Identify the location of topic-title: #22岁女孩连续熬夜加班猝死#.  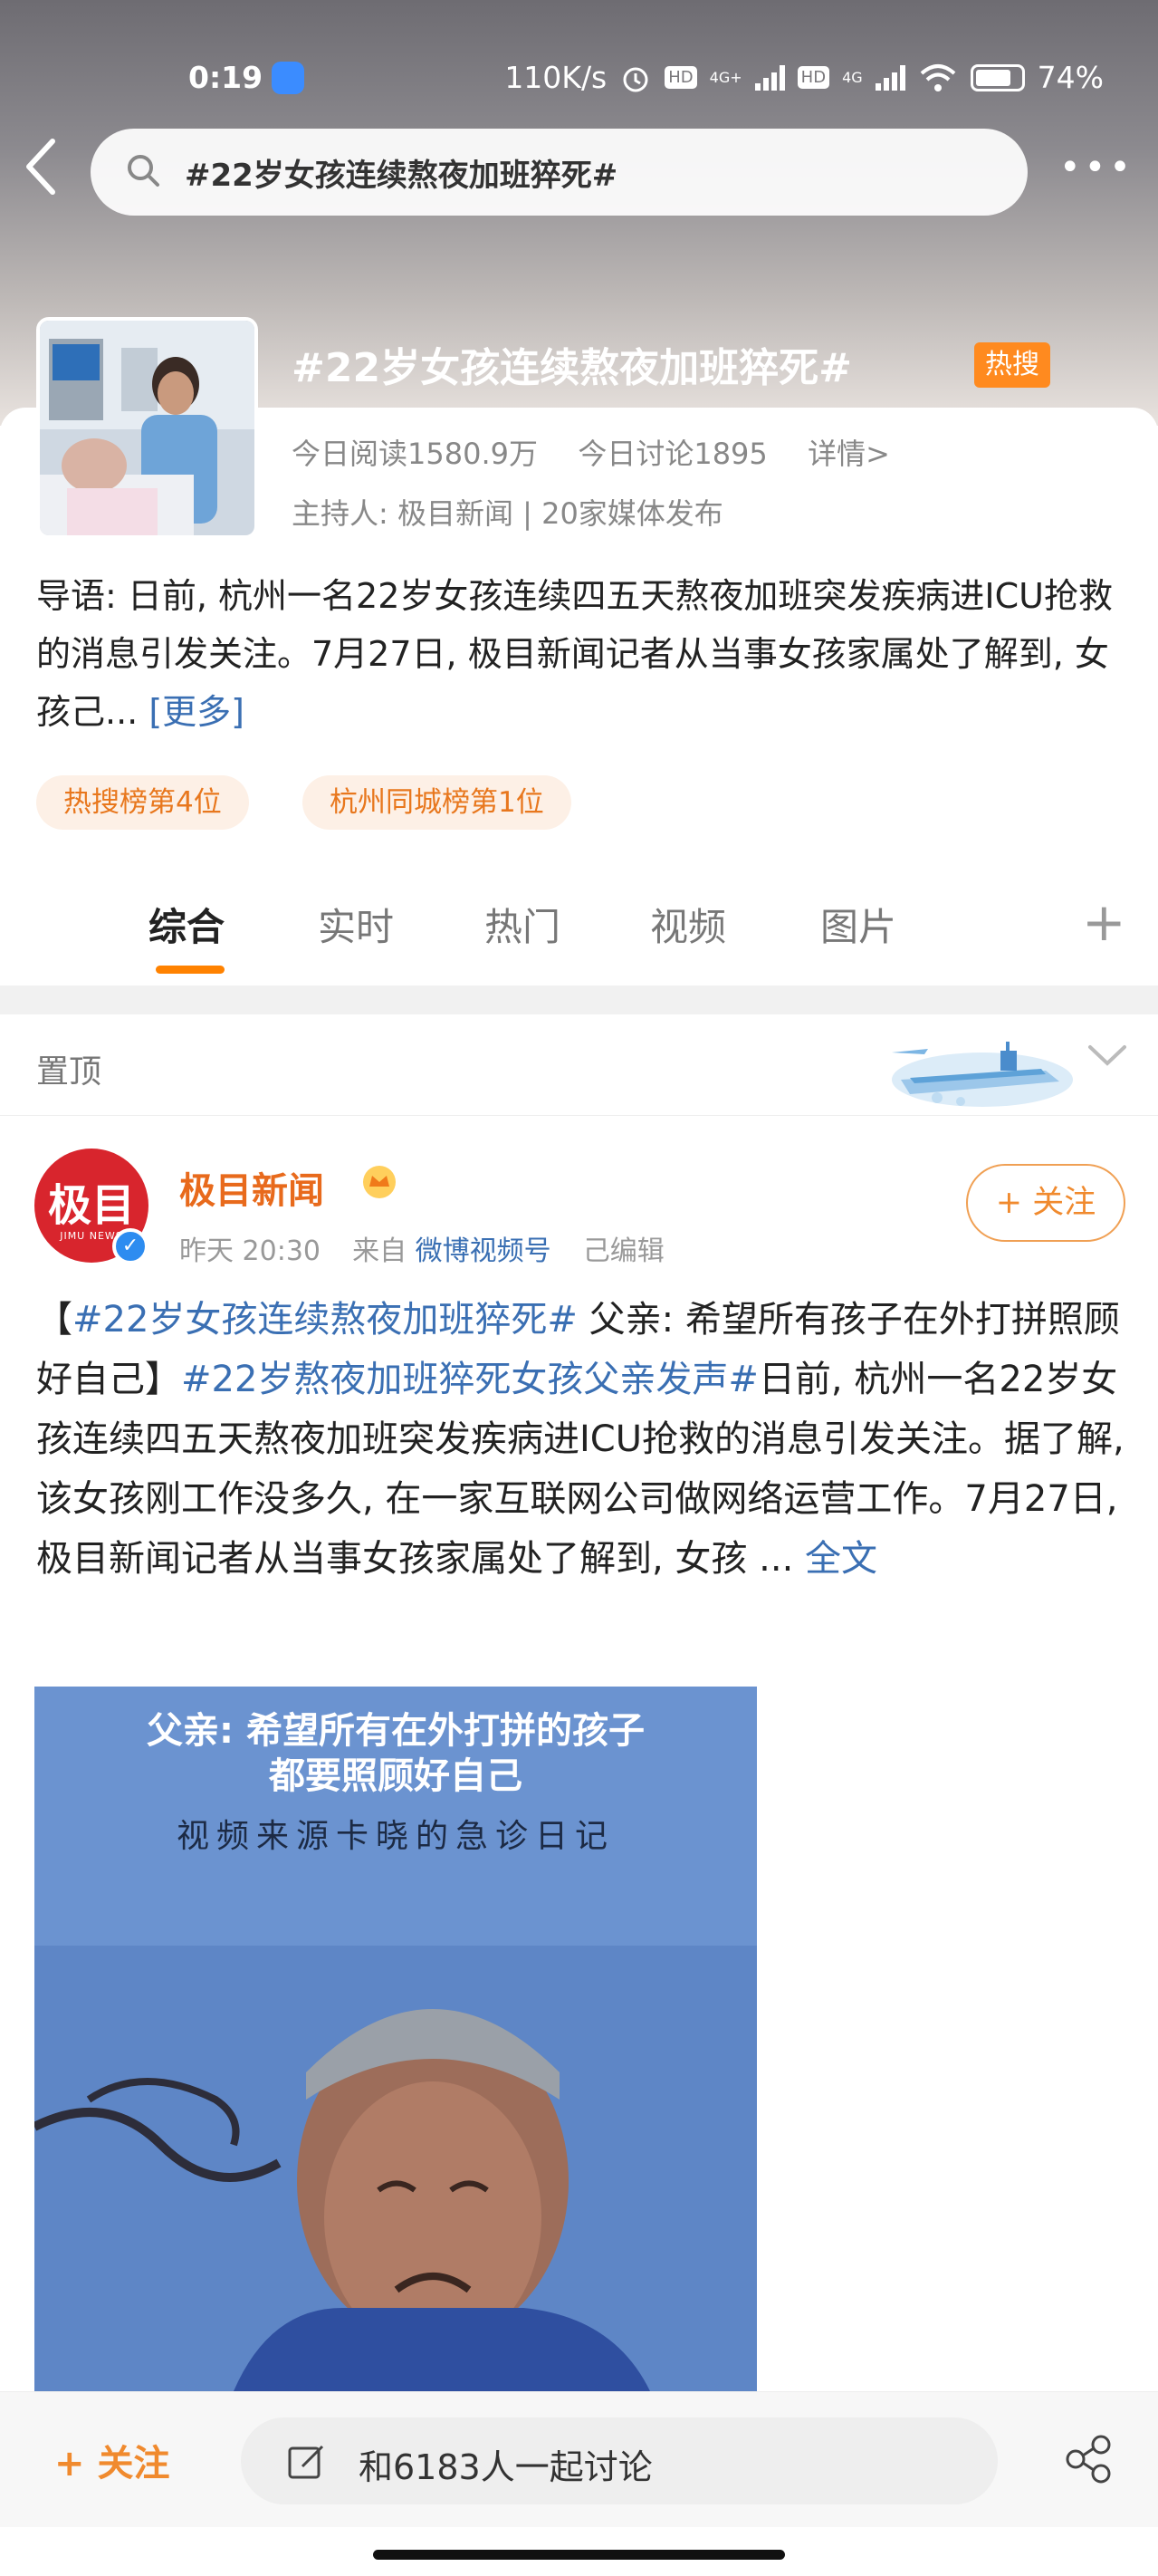
(572, 368).